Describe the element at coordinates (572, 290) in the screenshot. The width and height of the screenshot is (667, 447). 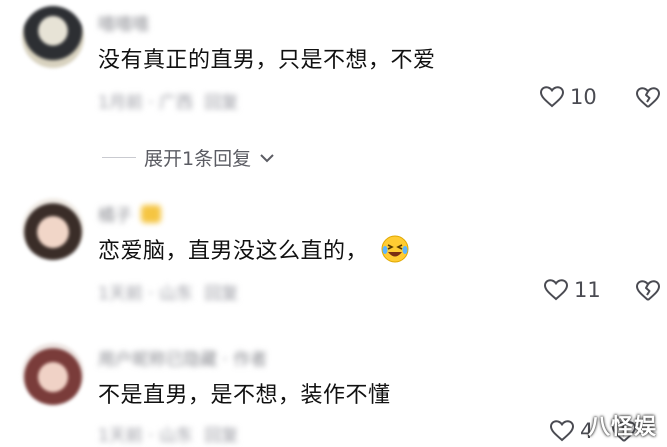
I see `like-button: 11` at that location.